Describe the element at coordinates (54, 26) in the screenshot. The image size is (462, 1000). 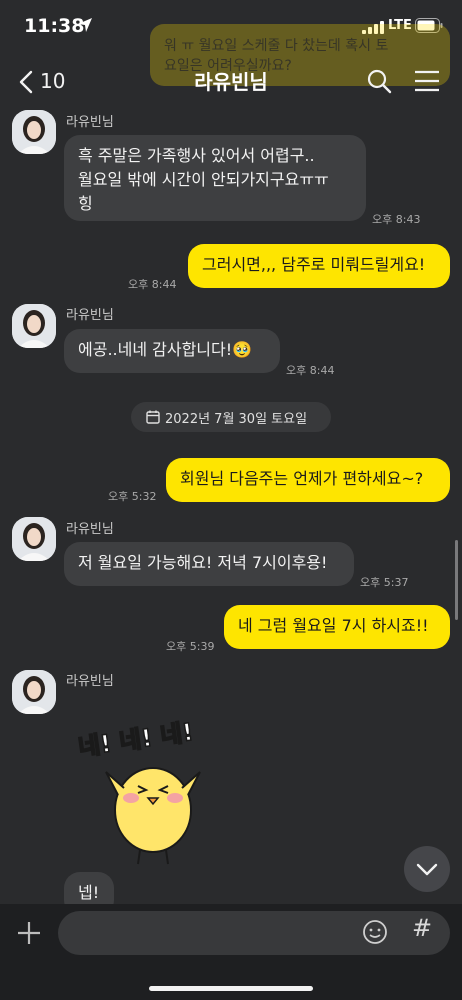
I see `status-time: 11:38` at that location.